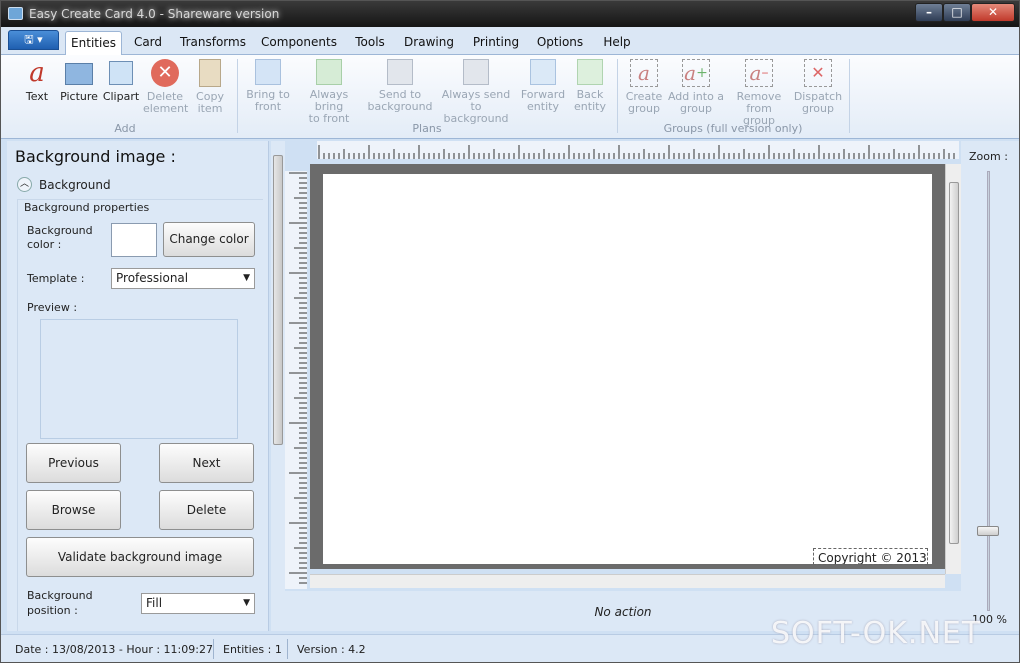 The width and height of the screenshot is (1020, 663). I want to click on tab-card: Card, so click(148, 43).